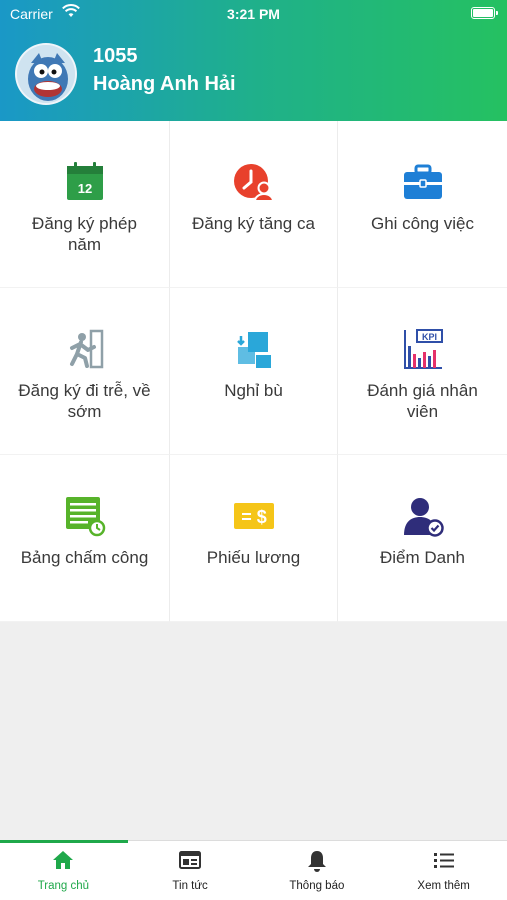 This screenshot has height=900, width=507. Describe the element at coordinates (422, 223) in the screenshot. I see `menu-label: Ghi công việc` at that location.